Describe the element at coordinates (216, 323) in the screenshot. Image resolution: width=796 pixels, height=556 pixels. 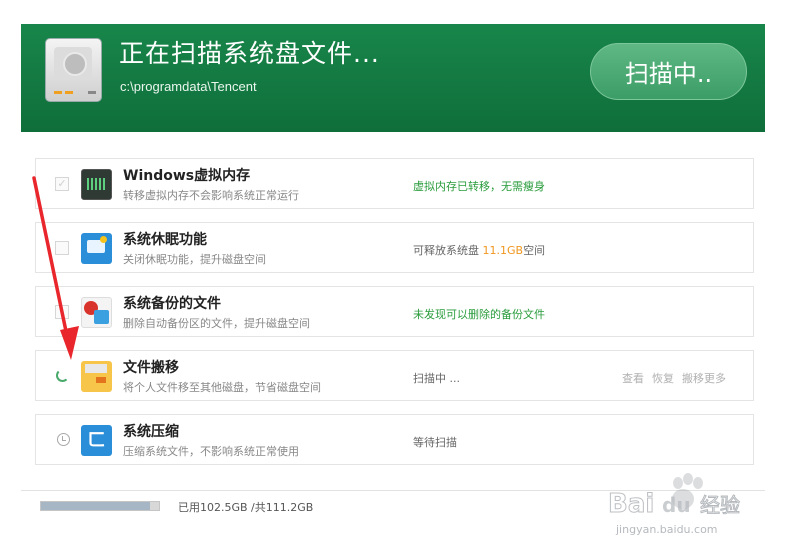
I see `item-desc: 删除自动备份区的文件，提升磁盘空间` at that location.